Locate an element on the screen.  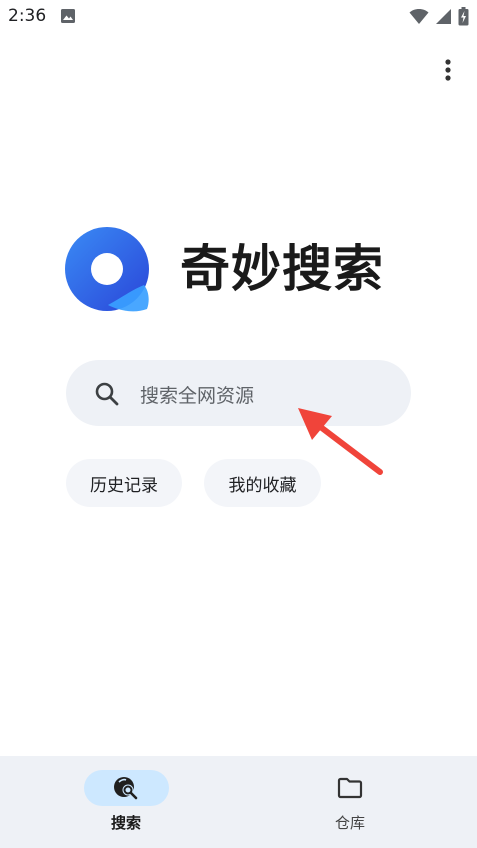
nav-item-repository: 仓库 is located at coordinates (350, 802).